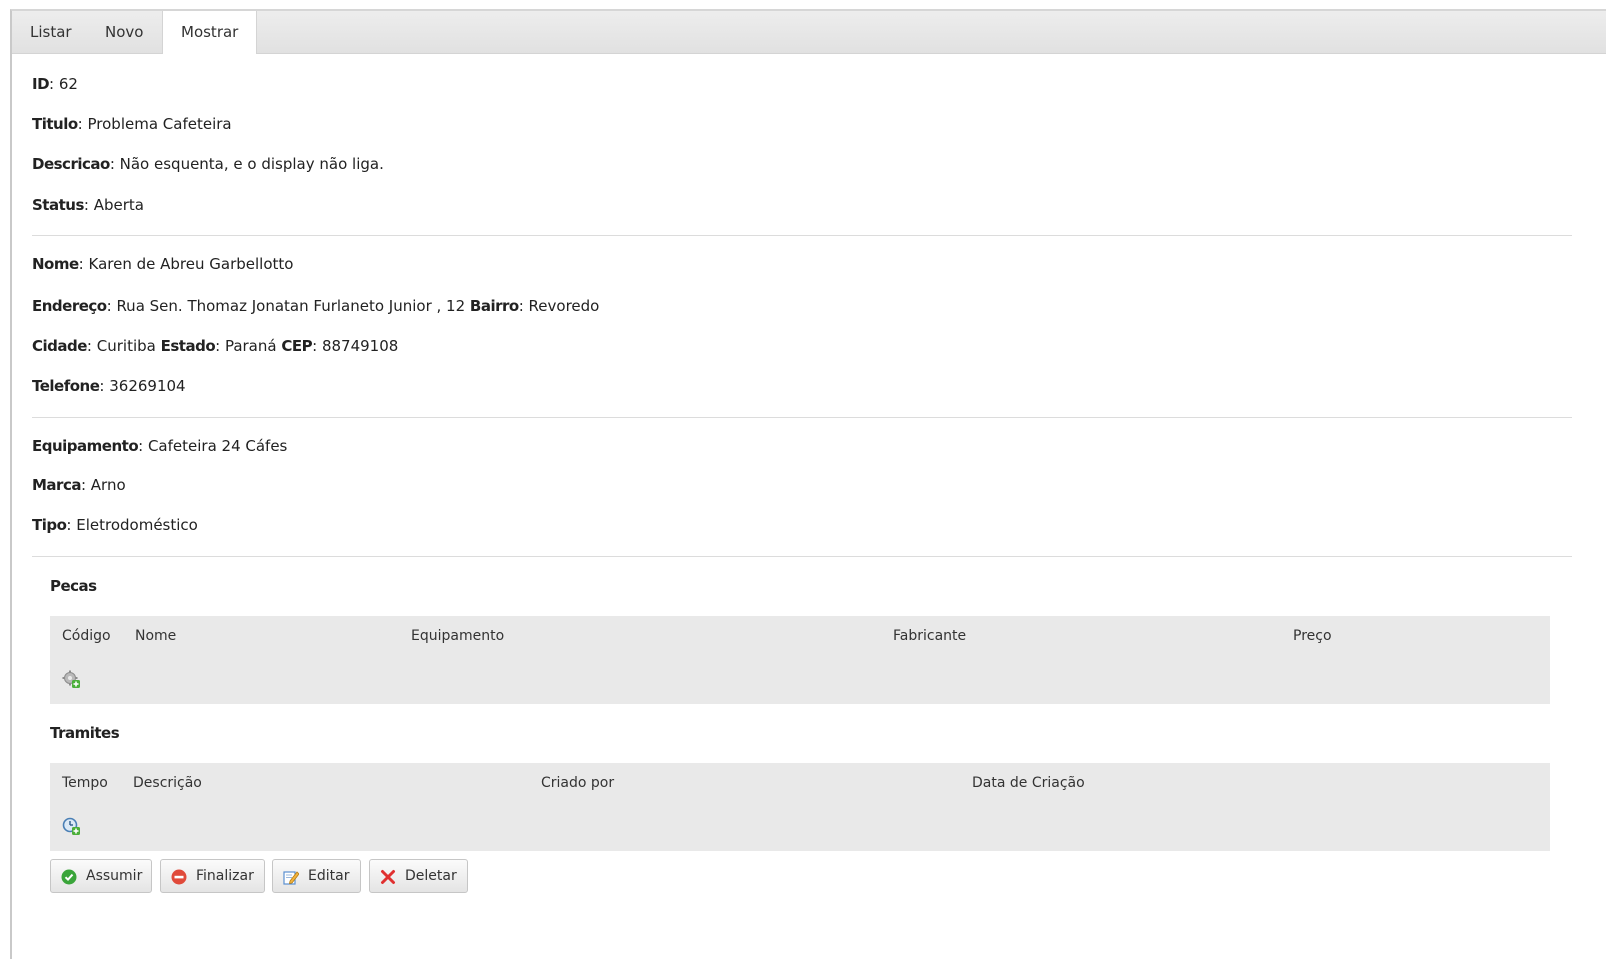  What do you see at coordinates (188, 346) in the screenshot?
I see `estado-label: Estado` at bounding box center [188, 346].